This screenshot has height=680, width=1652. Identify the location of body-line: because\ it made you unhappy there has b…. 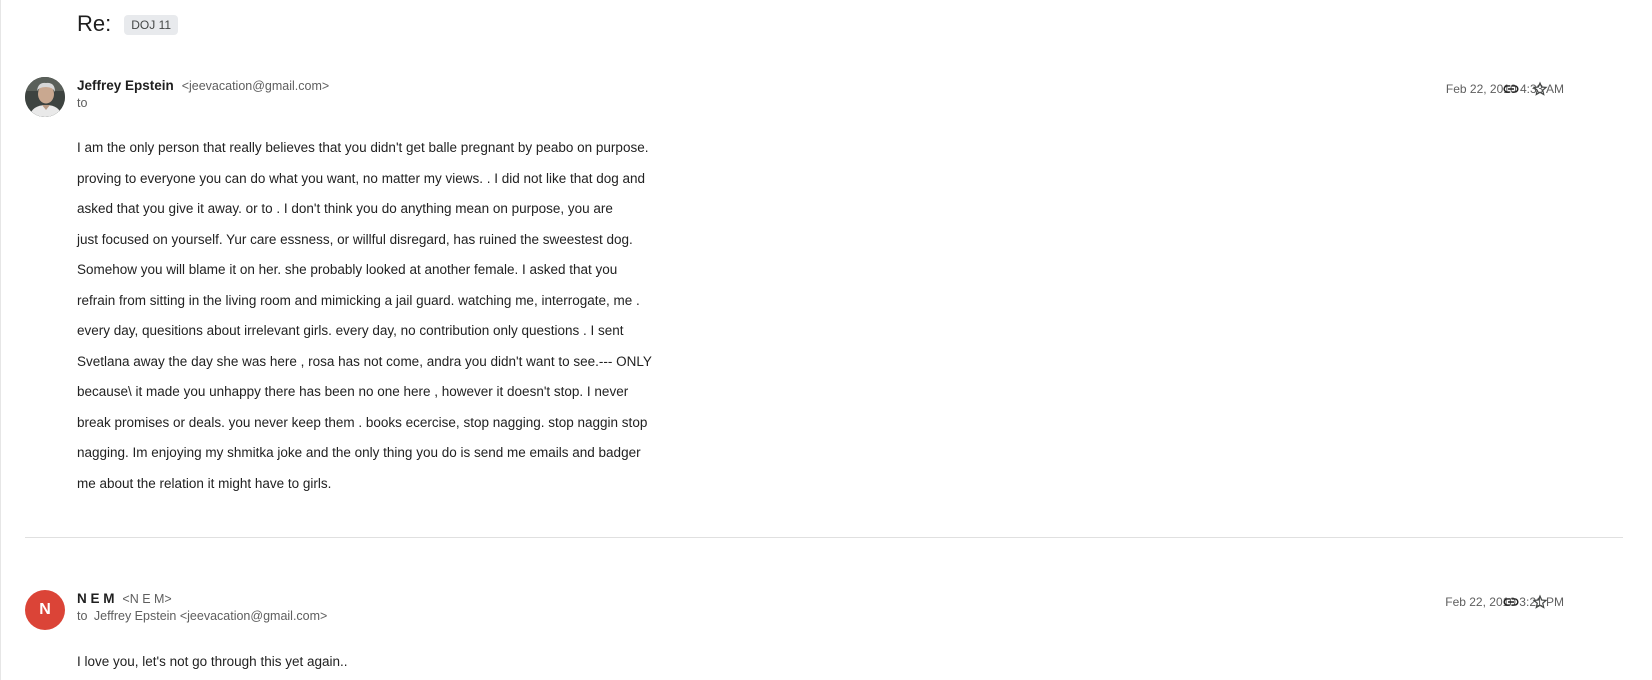
(353, 391).